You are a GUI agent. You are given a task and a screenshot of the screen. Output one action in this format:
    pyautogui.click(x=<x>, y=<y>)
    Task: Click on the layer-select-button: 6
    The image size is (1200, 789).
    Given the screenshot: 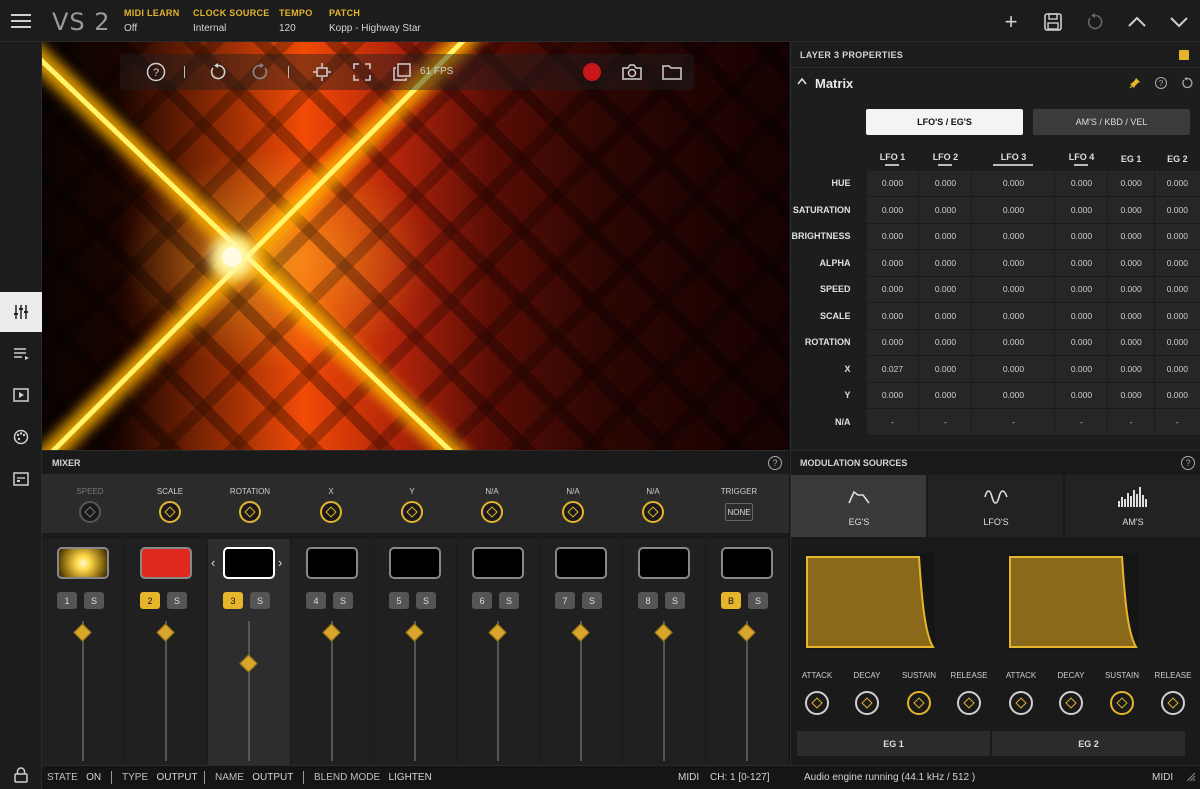 What is the action you would take?
    pyautogui.click(x=482, y=600)
    